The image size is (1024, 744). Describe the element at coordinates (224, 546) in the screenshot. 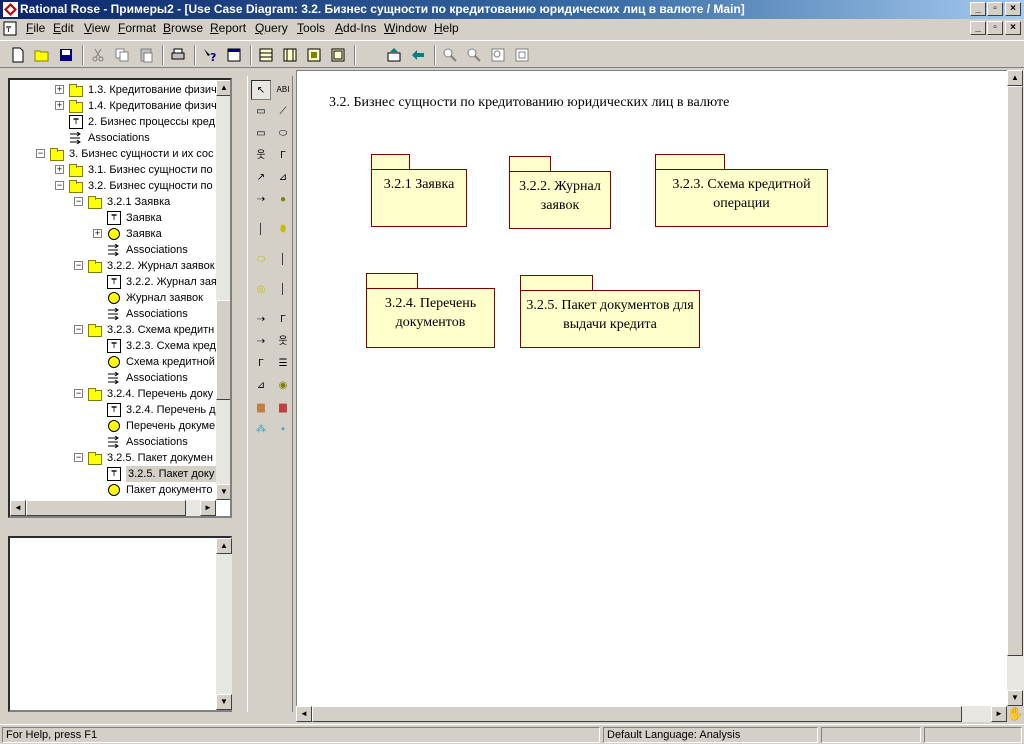

I see `doc-scroll-up-button: ▲` at that location.